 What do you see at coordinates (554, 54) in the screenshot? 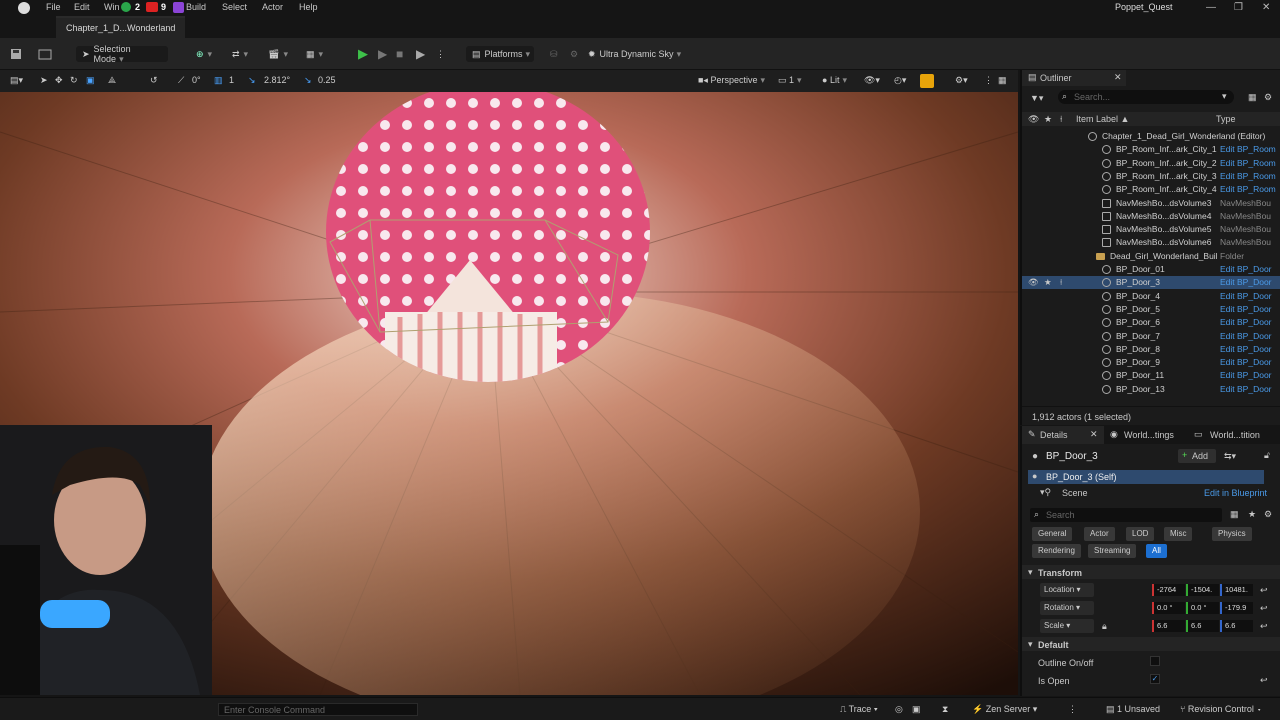
I see `source-control-icon: ⛁` at bounding box center [554, 54].